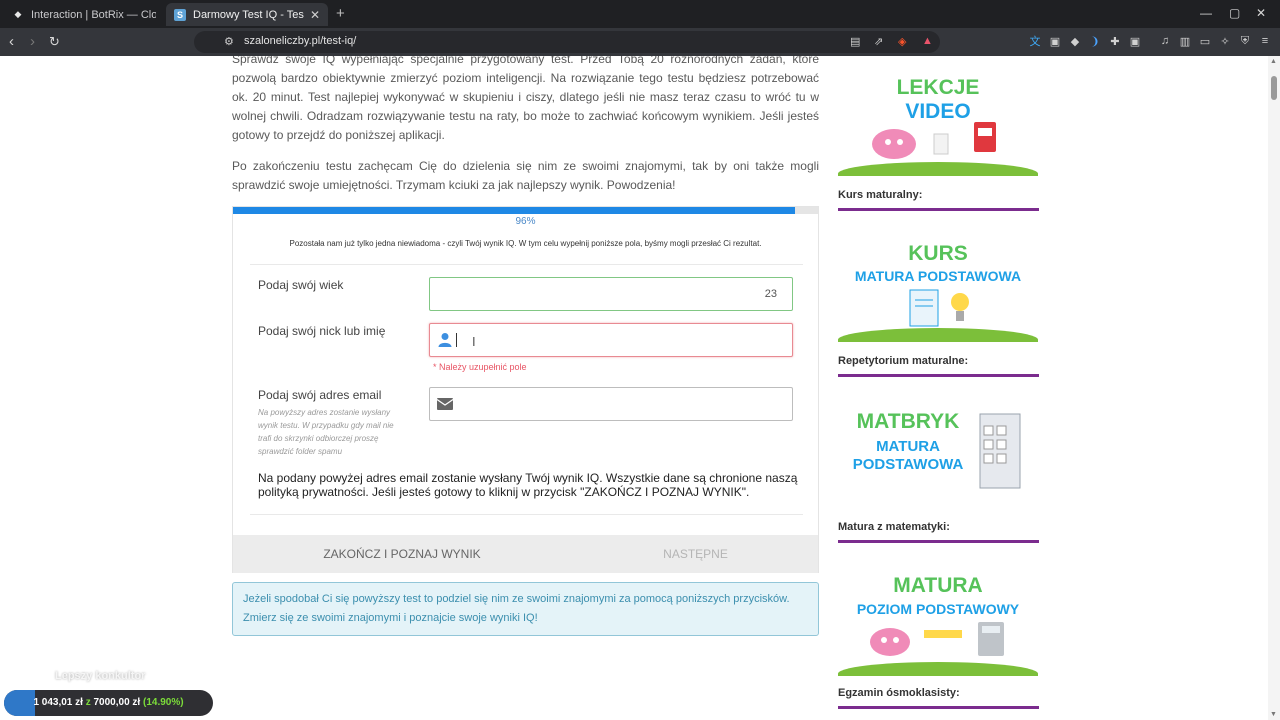 This screenshot has width=1280, height=720. I want to click on nick-input: I, so click(611, 340).